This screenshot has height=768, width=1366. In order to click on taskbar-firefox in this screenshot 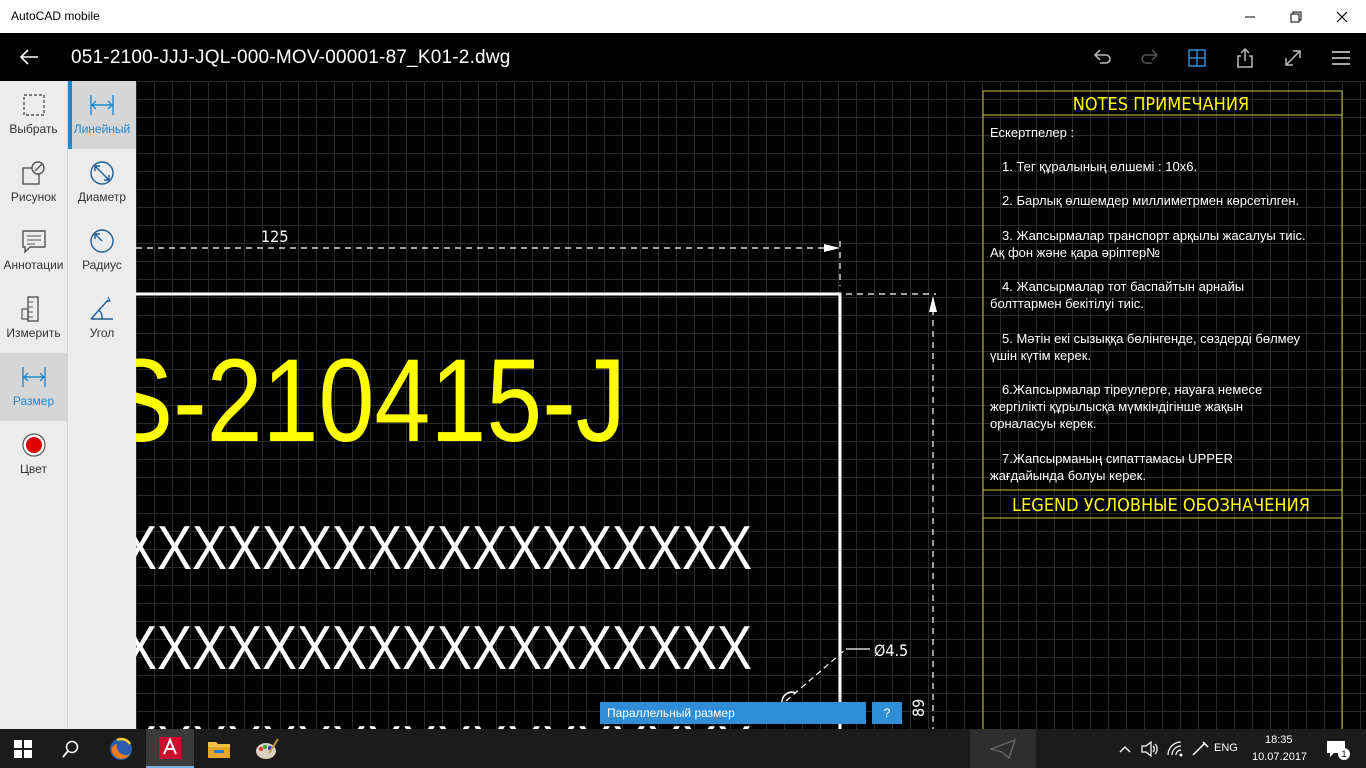, I will do `click(121, 748)`.